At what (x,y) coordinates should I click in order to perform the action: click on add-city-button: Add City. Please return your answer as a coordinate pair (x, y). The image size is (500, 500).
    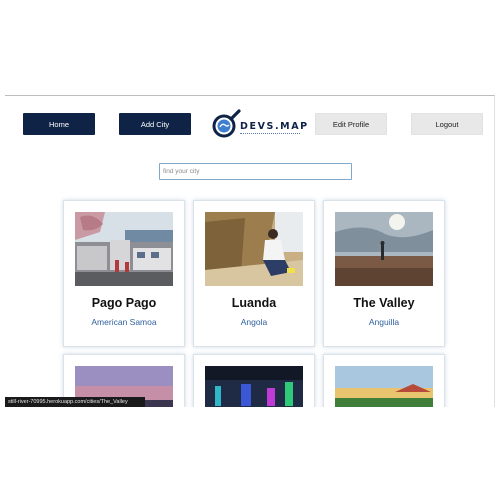
    Looking at the image, I should click on (155, 124).